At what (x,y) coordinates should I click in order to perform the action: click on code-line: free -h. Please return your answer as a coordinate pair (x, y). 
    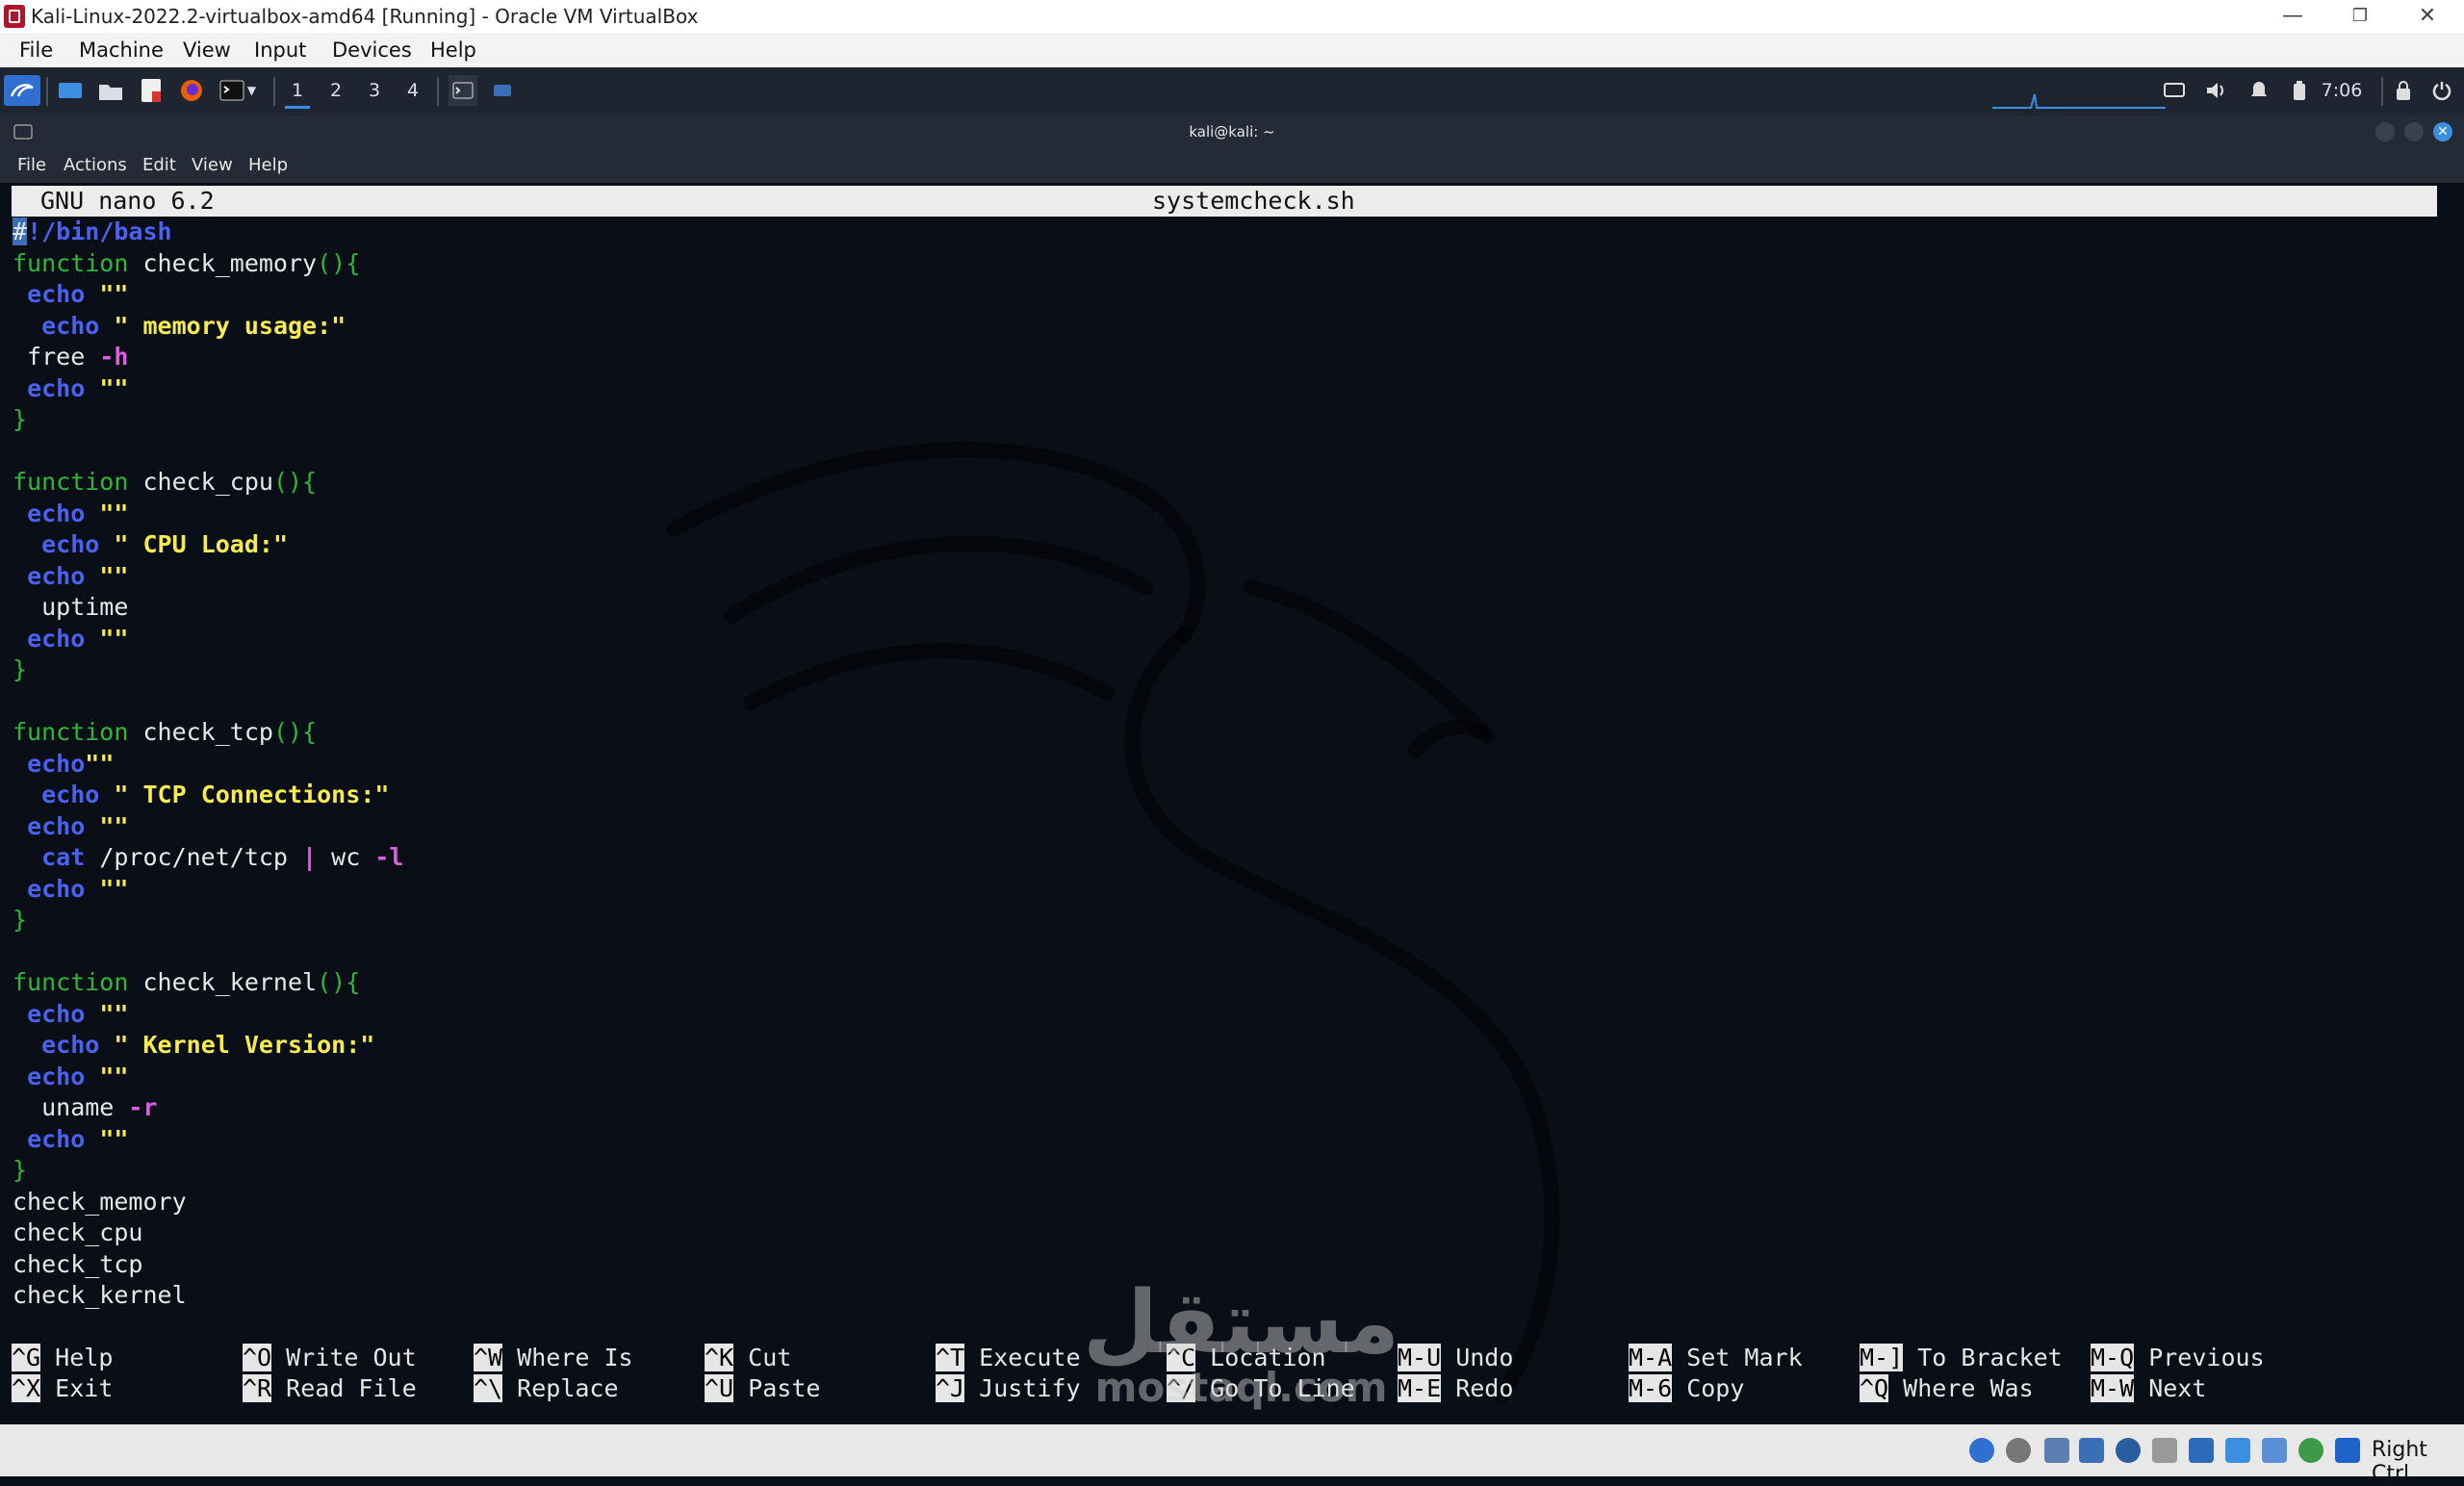
    Looking at the image, I should click on (208, 357).